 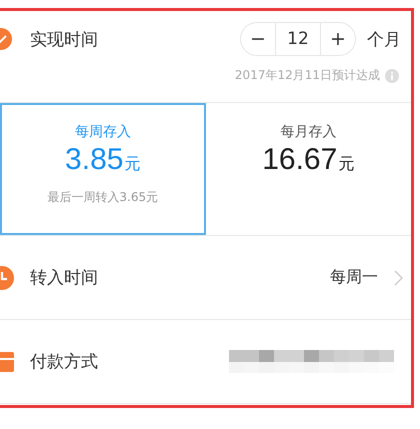 What do you see at coordinates (338, 39) in the screenshot?
I see `increment-button: +` at bounding box center [338, 39].